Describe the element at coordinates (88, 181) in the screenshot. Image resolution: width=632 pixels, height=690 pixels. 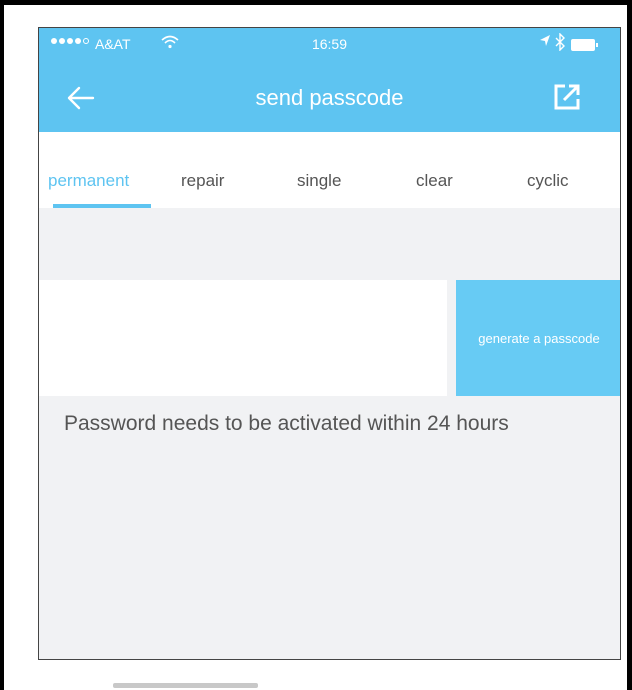
I see `tab-permanent: permanent` at that location.